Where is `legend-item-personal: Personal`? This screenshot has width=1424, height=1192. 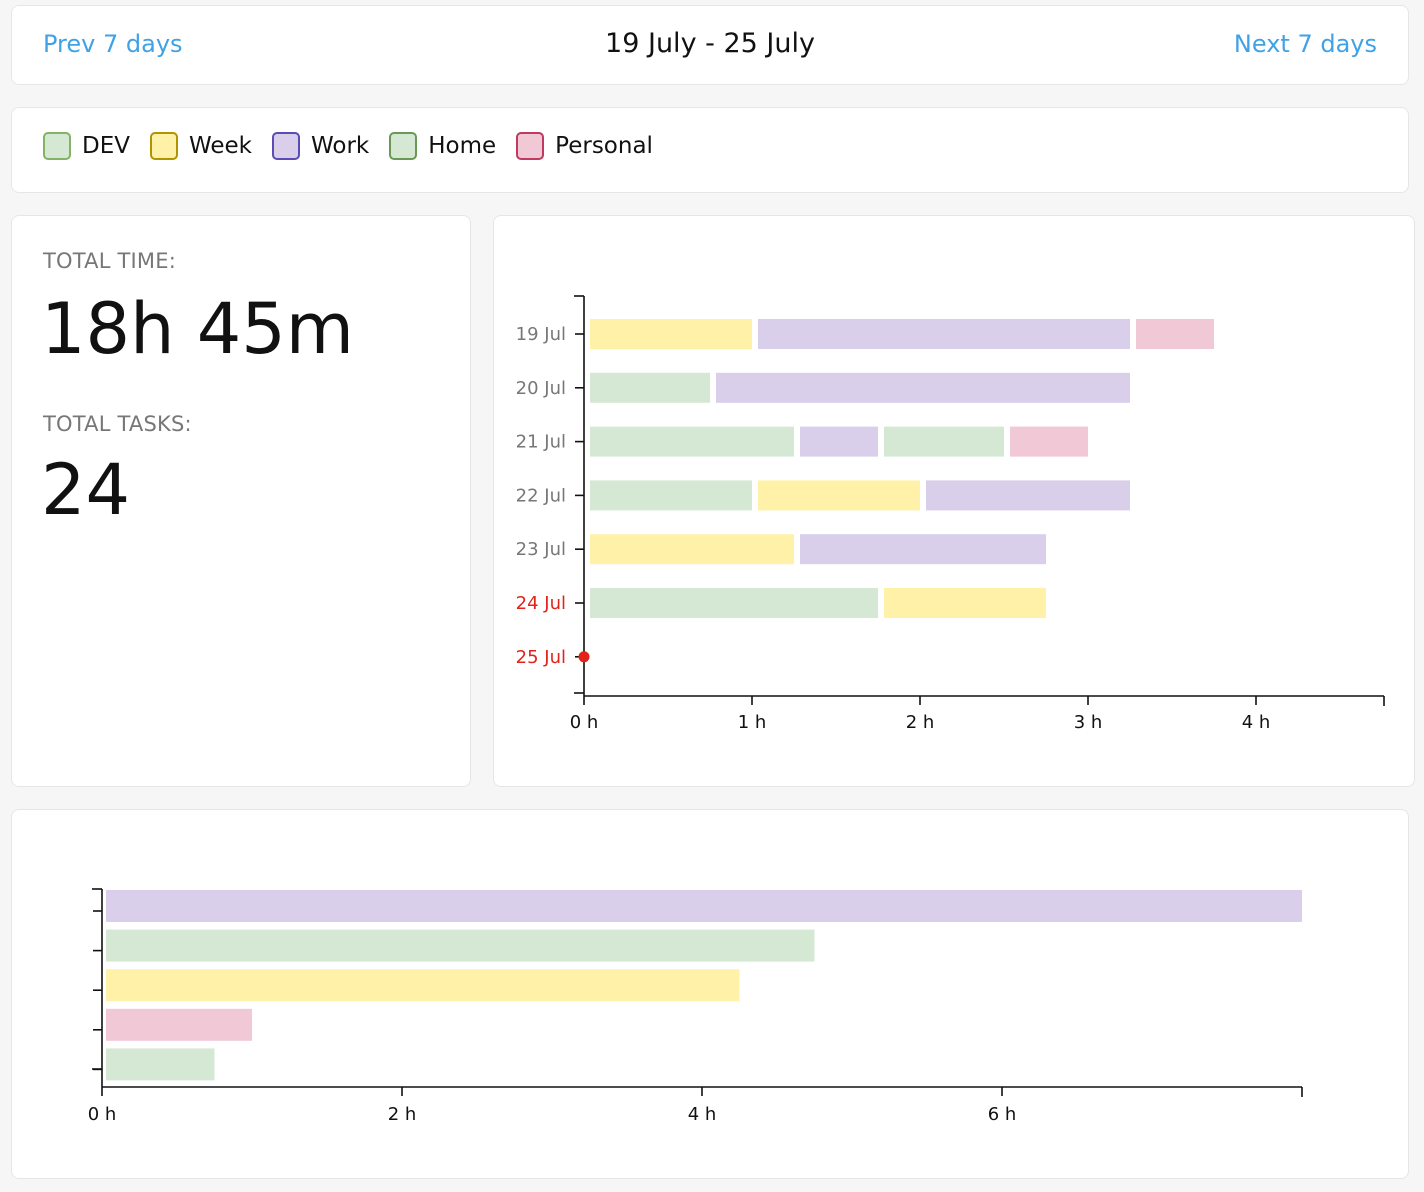
legend-item-personal: Personal is located at coordinates (584, 146).